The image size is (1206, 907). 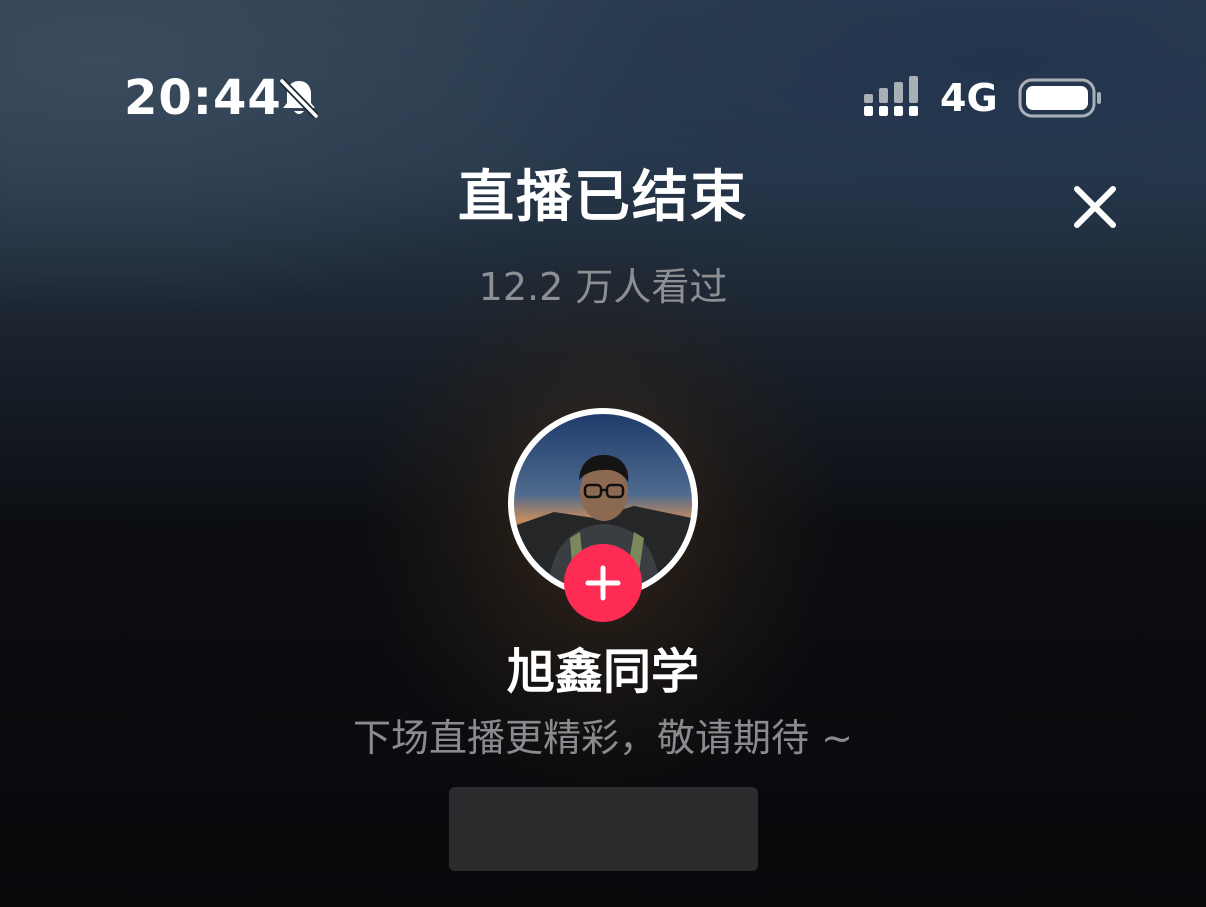 I want to click on network-type: 4G, so click(x=969, y=98).